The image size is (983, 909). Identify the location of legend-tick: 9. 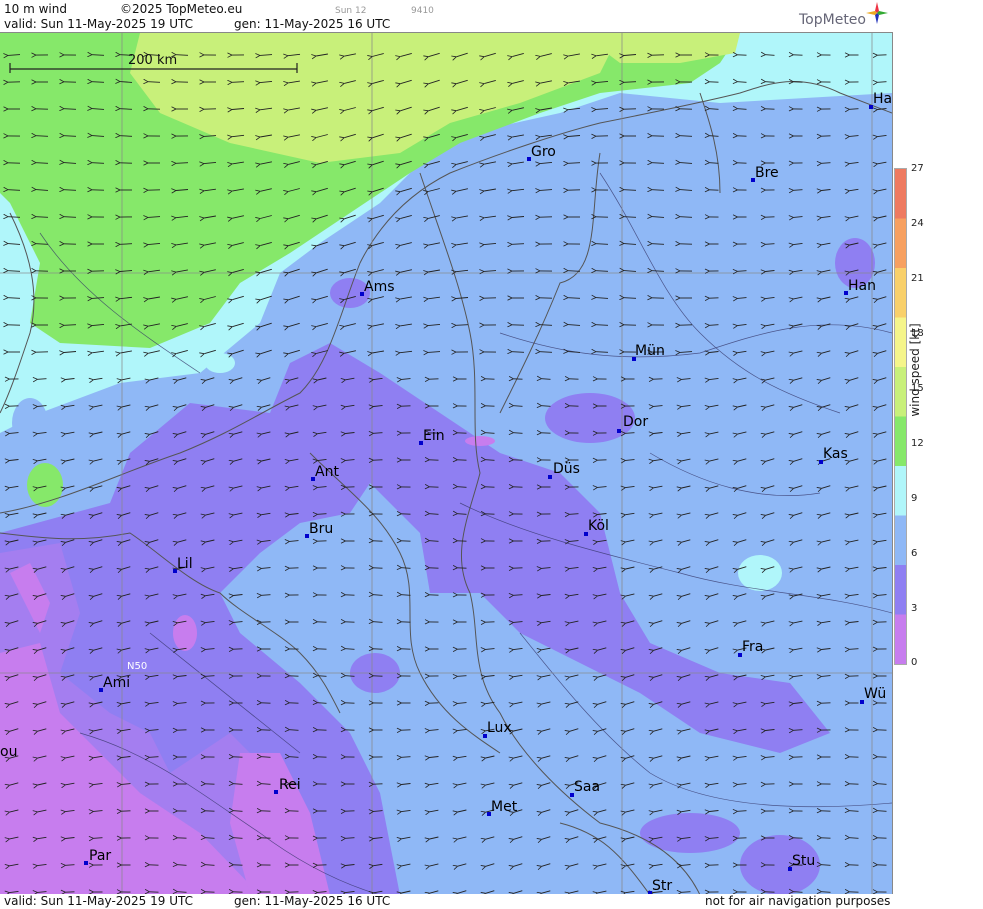
(914, 498).